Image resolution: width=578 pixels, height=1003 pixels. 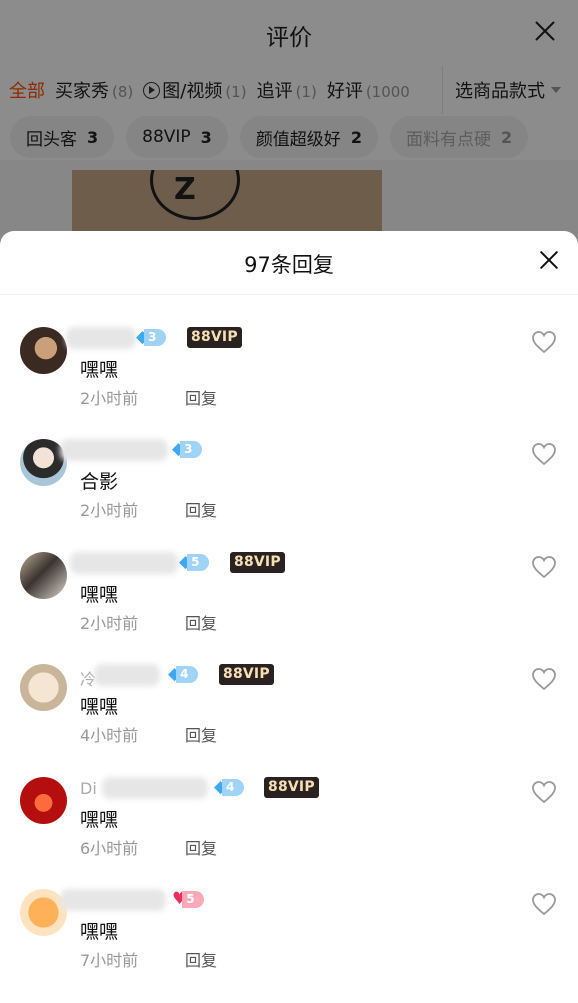 I want to click on level-badge: ◆ 5, so click(x=194, y=562).